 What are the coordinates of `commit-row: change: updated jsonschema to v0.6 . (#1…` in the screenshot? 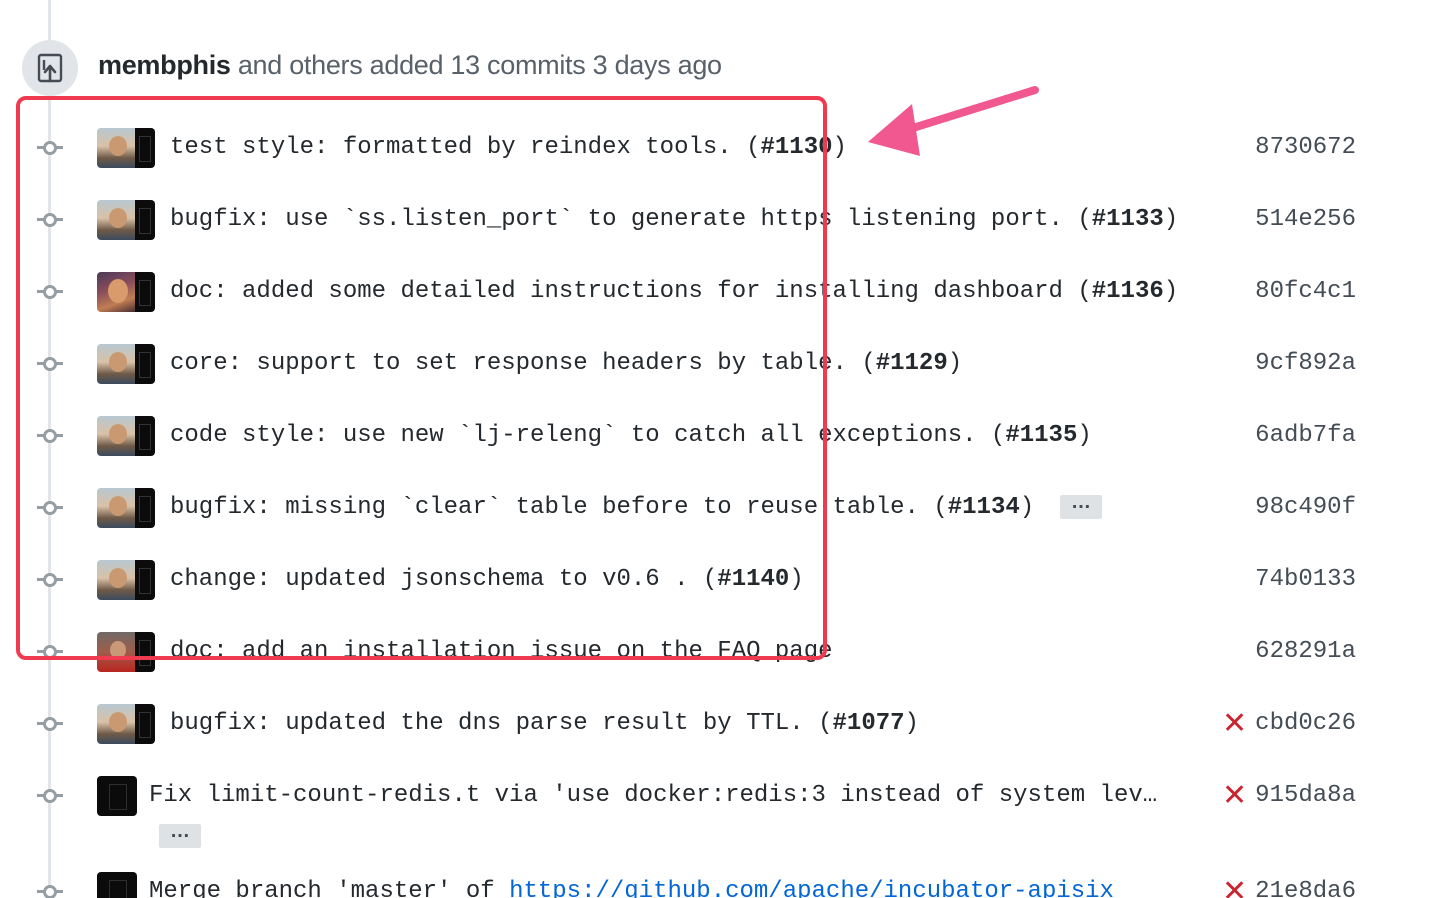 It's located at (720, 580).